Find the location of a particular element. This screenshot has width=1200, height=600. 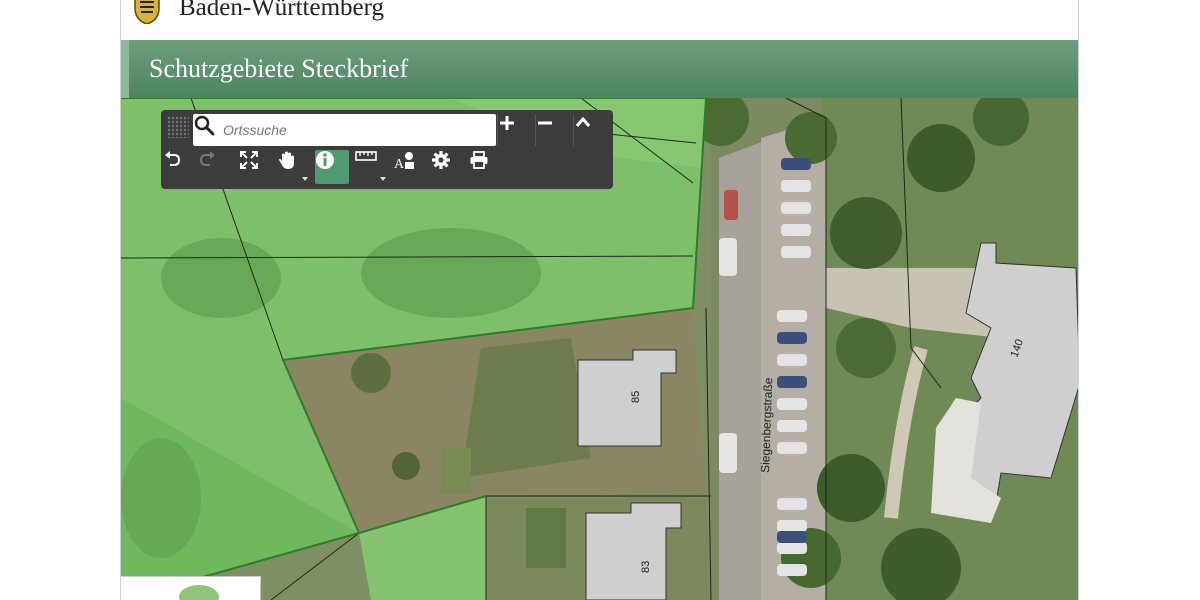

title-bar: Schutzgebiete Steckbrief is located at coordinates (599, 69).